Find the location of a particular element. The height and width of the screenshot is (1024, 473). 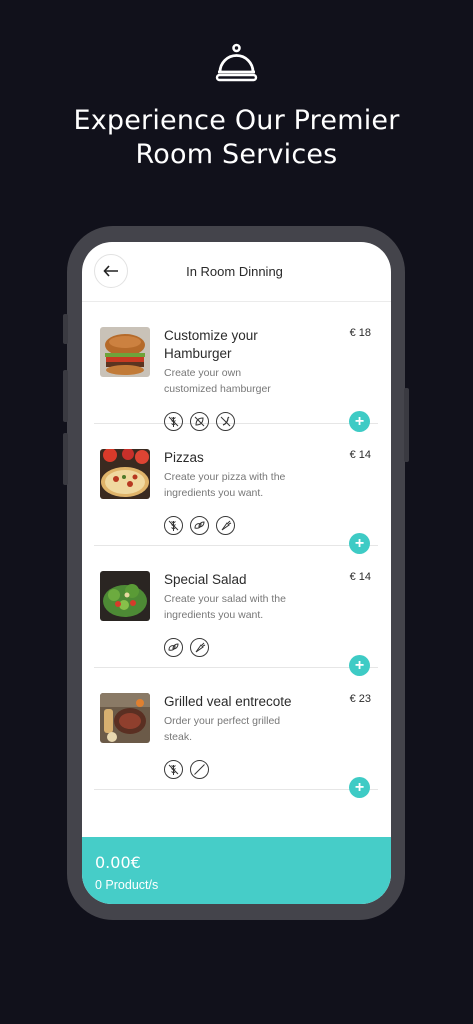

item-price: € 18 is located at coordinates (360, 333).